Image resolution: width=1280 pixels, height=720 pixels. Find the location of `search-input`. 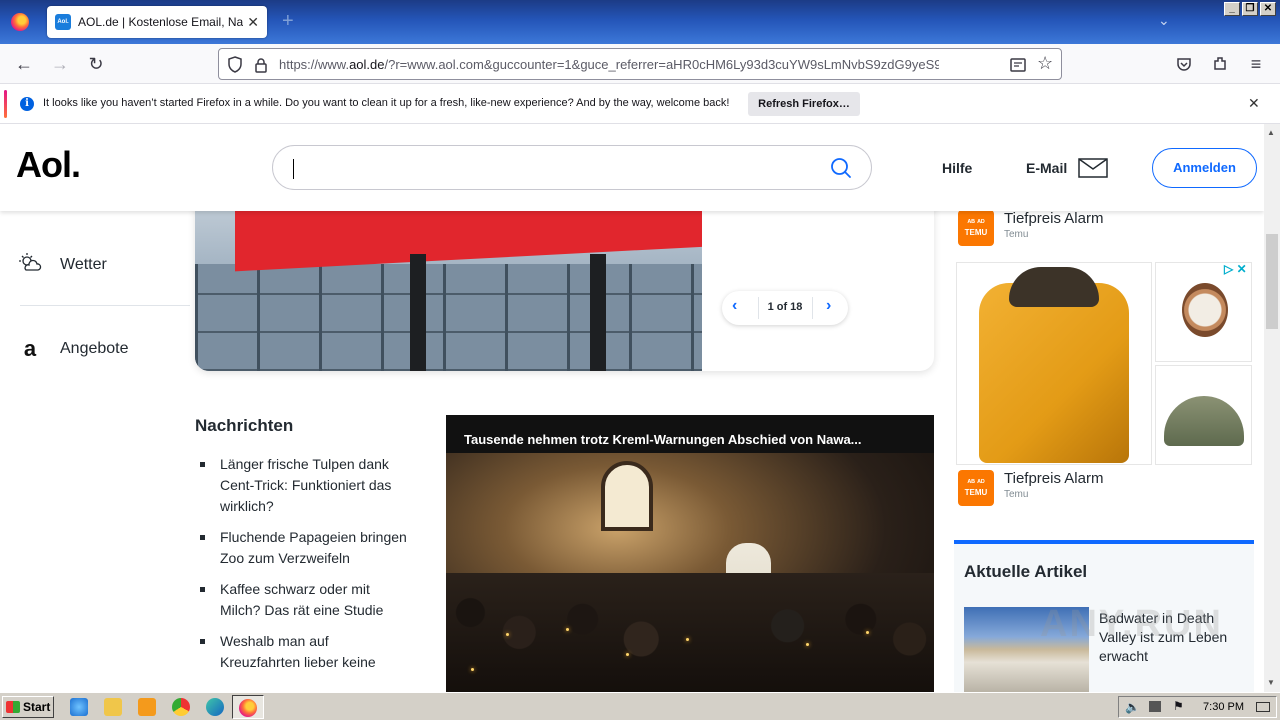

search-input is located at coordinates (572, 167).